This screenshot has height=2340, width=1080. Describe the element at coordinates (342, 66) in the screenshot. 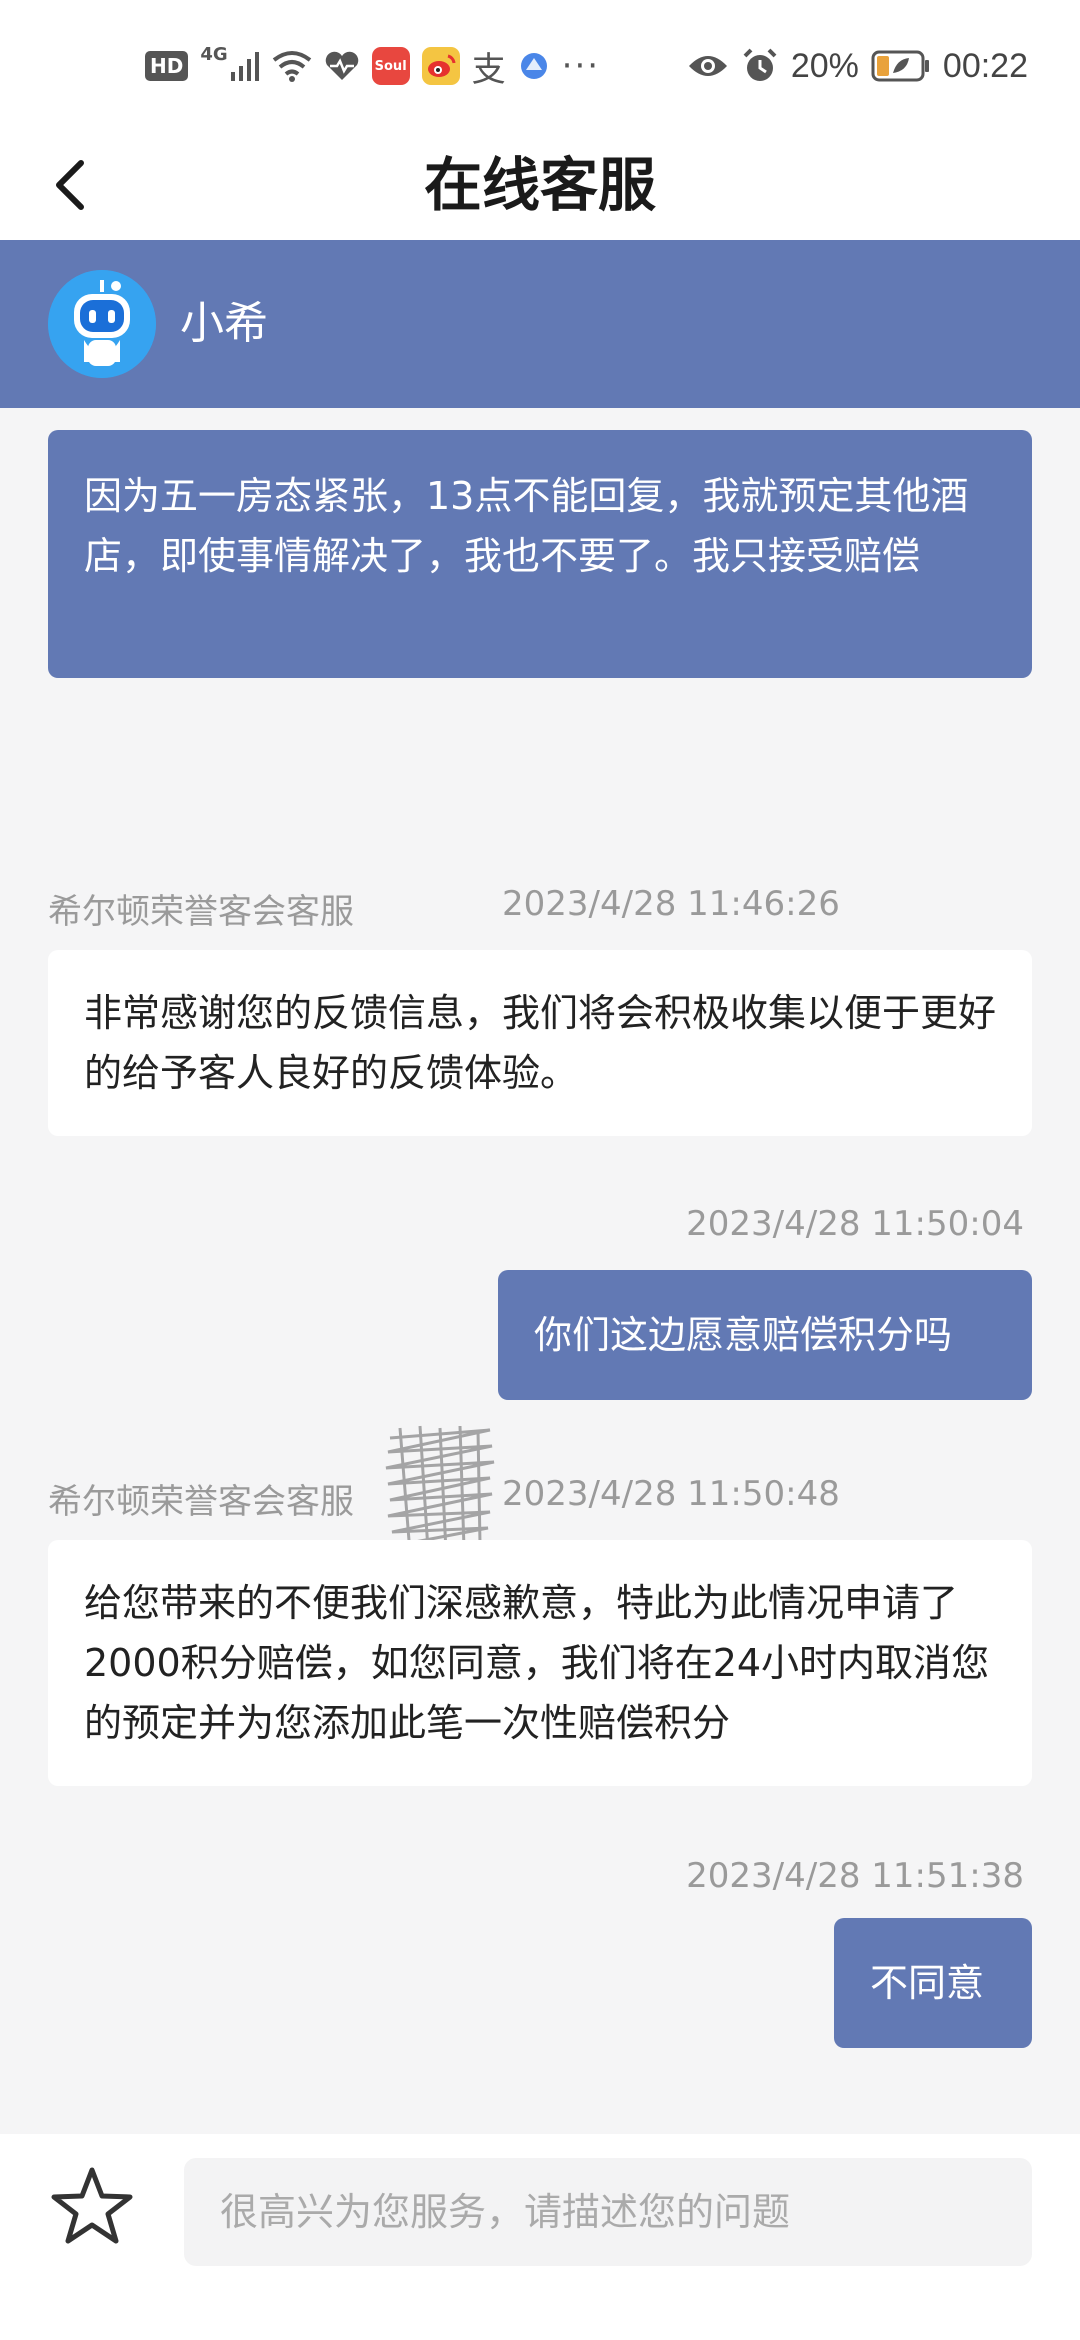

I see `health-heart-icon` at that location.